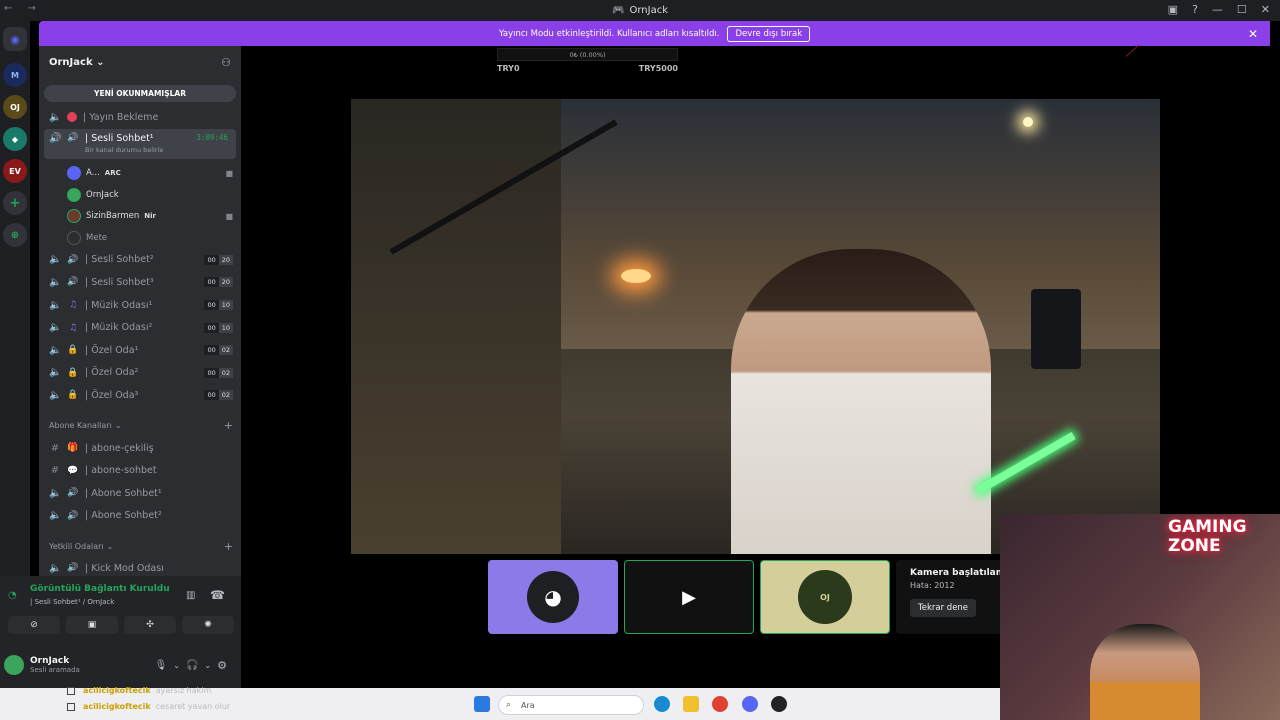 The height and width of the screenshot is (720, 1280). I want to click on channel-abone-sohbet-2: 🔈 🔊 | Abone Sohbet², so click(140, 516).